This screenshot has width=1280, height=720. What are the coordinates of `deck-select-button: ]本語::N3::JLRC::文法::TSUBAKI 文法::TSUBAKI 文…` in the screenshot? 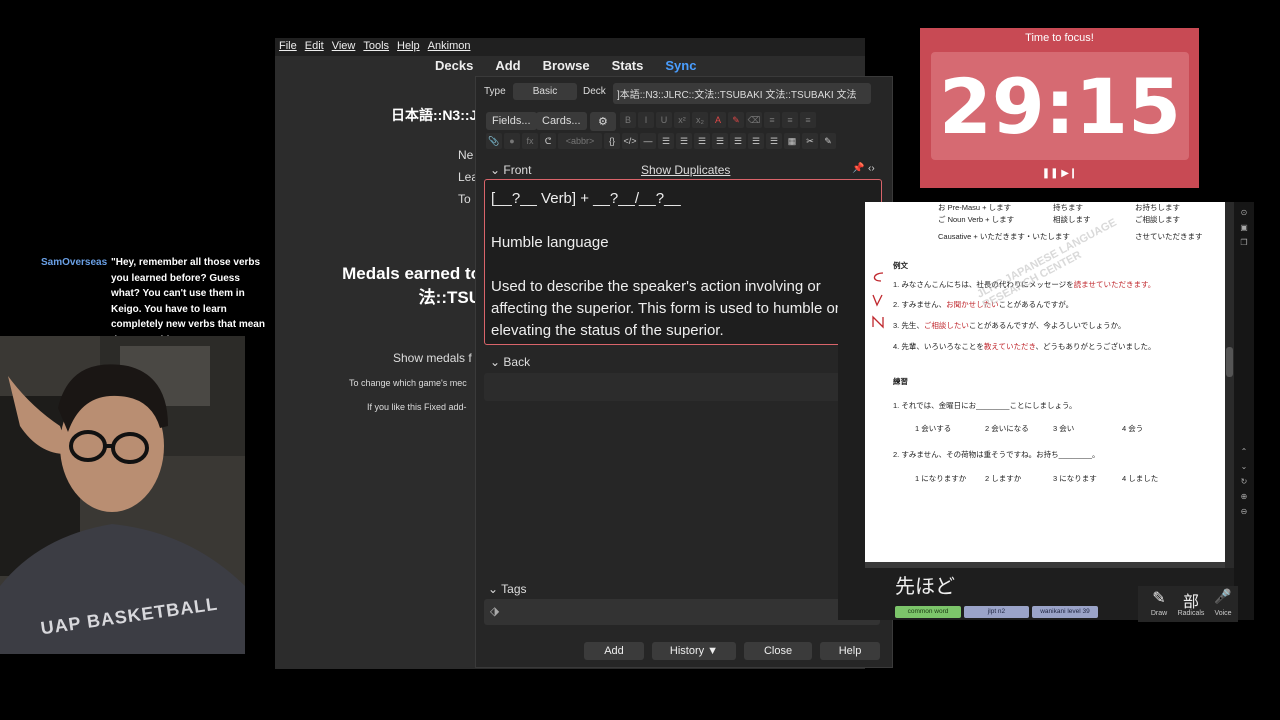 It's located at (742, 93).